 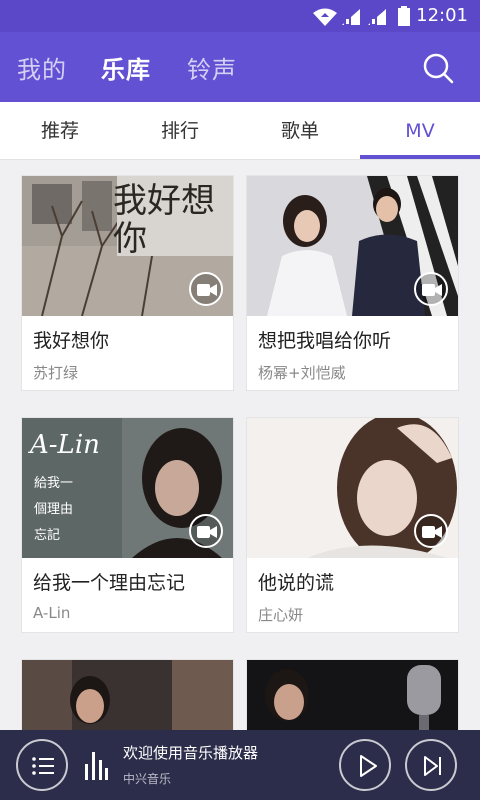 What do you see at coordinates (420, 157) in the screenshot?
I see `active-tab-indicator` at bounding box center [420, 157].